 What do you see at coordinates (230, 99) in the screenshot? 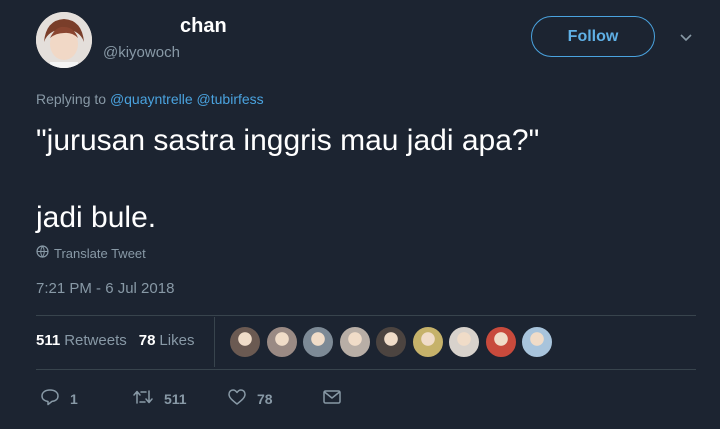
I see `mention-link: @tubirfess` at bounding box center [230, 99].